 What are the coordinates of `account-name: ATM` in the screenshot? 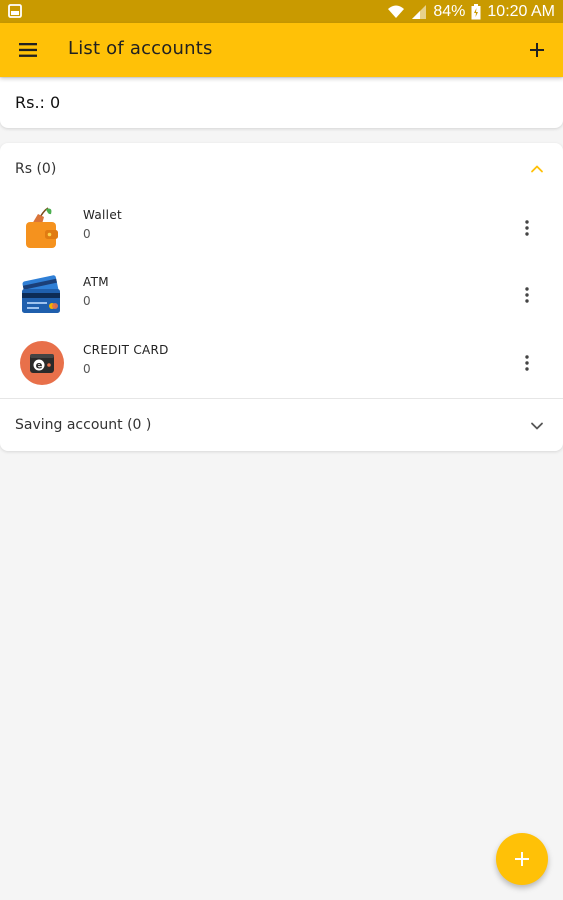 It's located at (96, 282).